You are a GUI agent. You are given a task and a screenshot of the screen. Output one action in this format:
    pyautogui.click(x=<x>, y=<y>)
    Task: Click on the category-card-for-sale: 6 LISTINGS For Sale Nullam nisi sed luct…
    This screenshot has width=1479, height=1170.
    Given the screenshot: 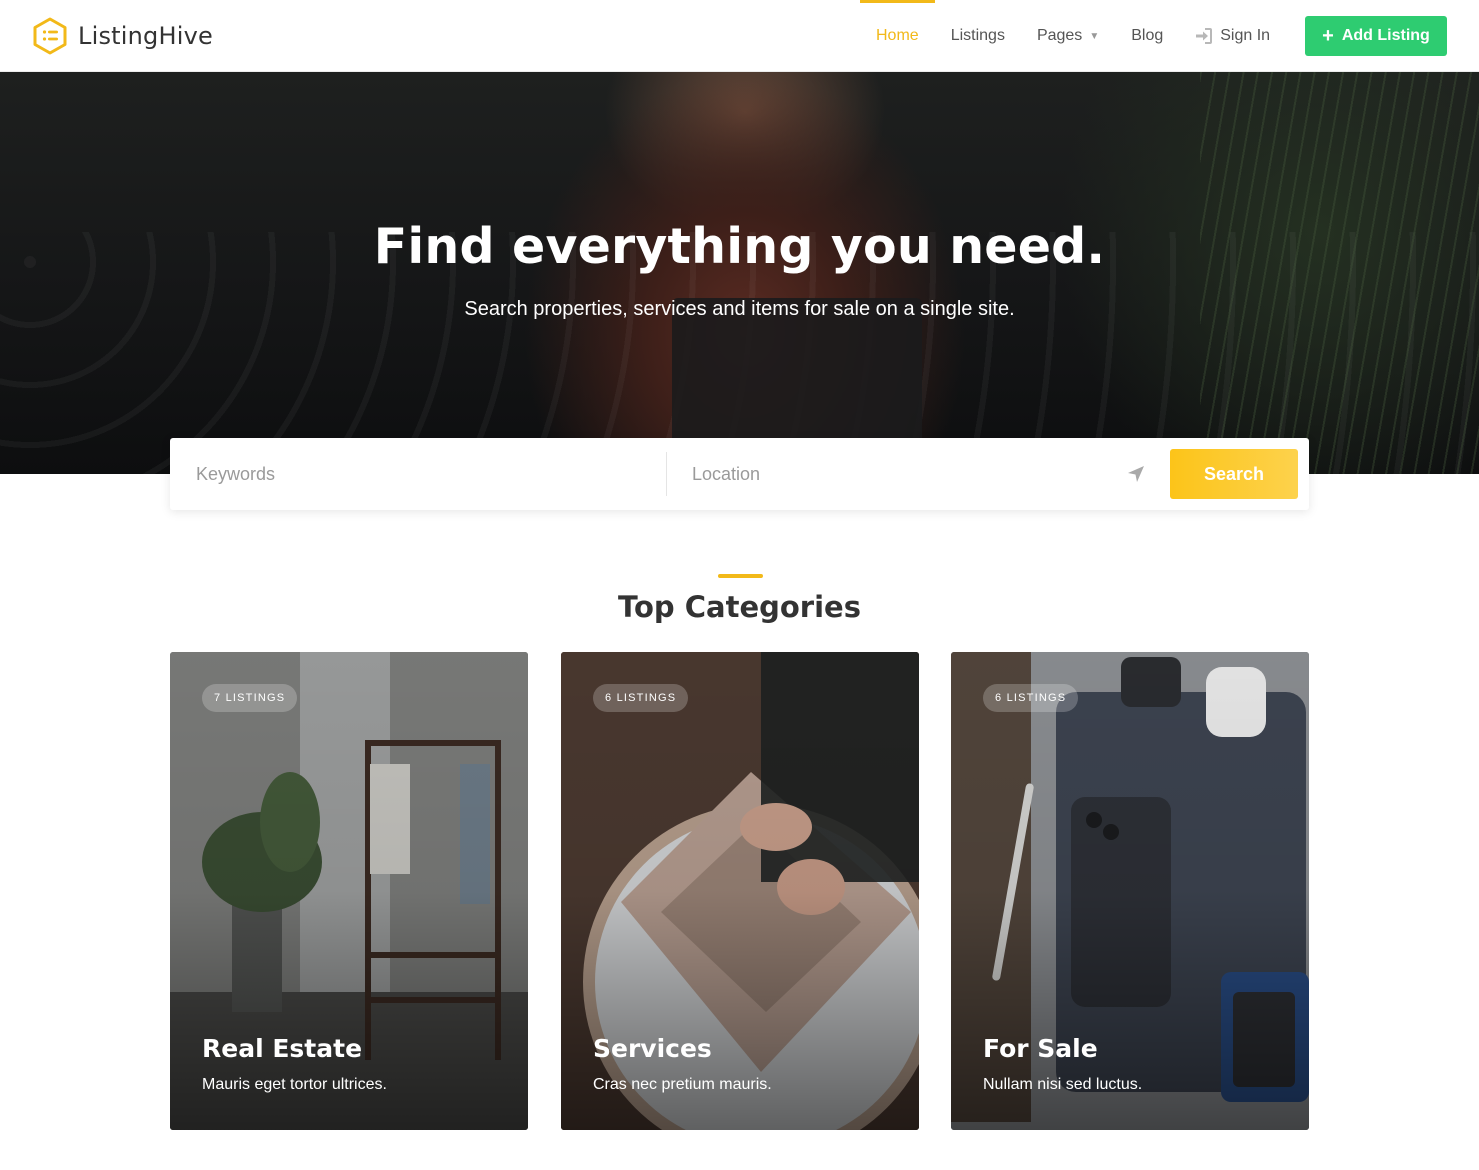 What is the action you would take?
    pyautogui.click(x=1130, y=891)
    